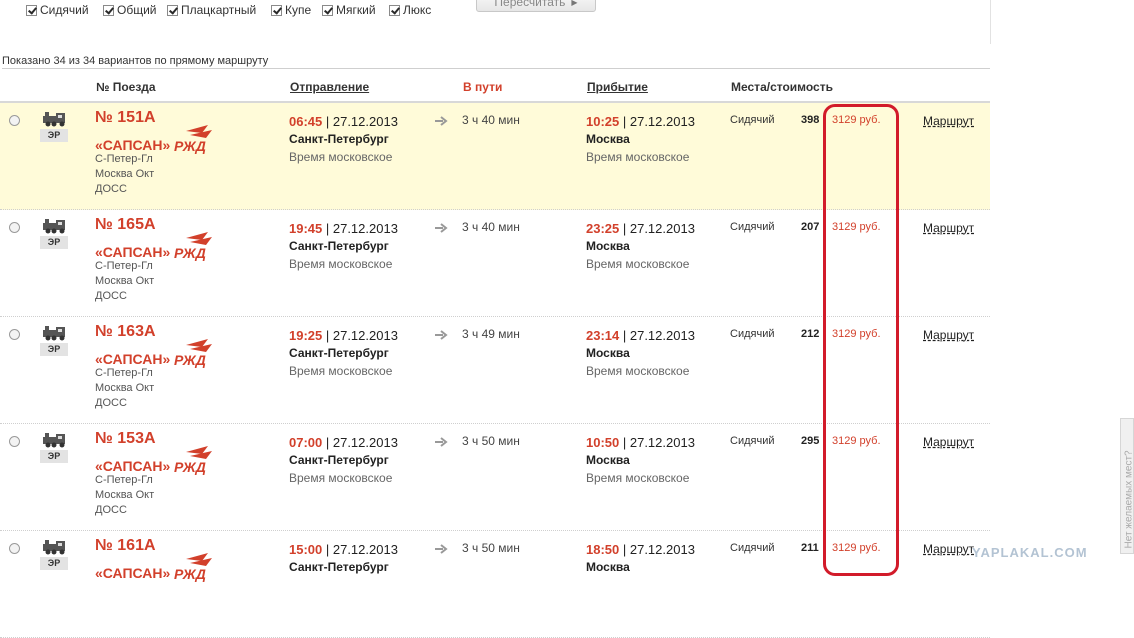  Describe the element at coordinates (211, 10) in the screenshot. I see `filter-platzkart: Плацкартный` at that location.